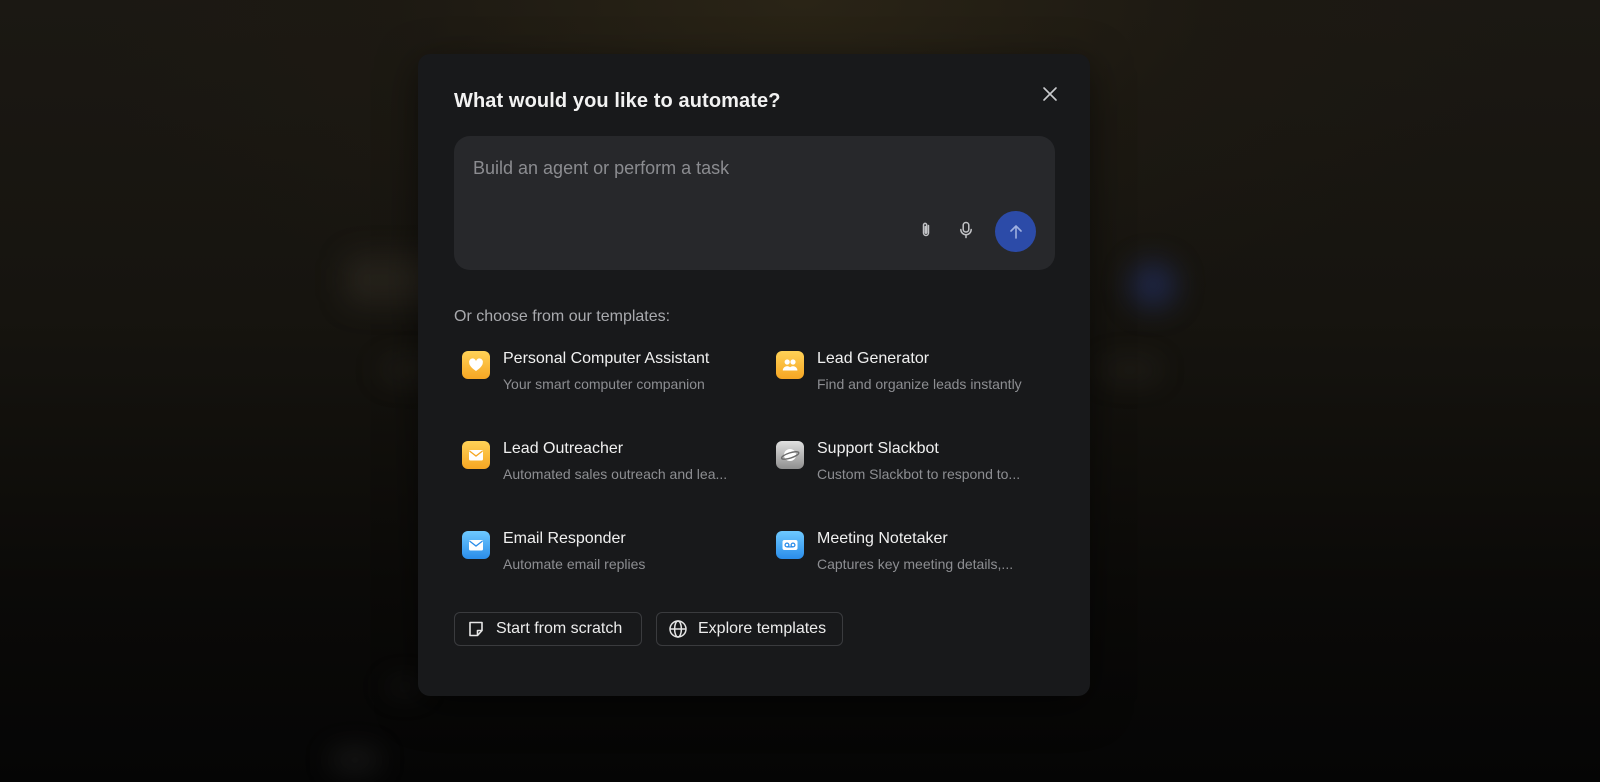 Image resolution: width=1600 pixels, height=782 pixels. What do you see at coordinates (559, 628) in the screenshot?
I see `start-from-scratch-label: Start from scratch` at bounding box center [559, 628].